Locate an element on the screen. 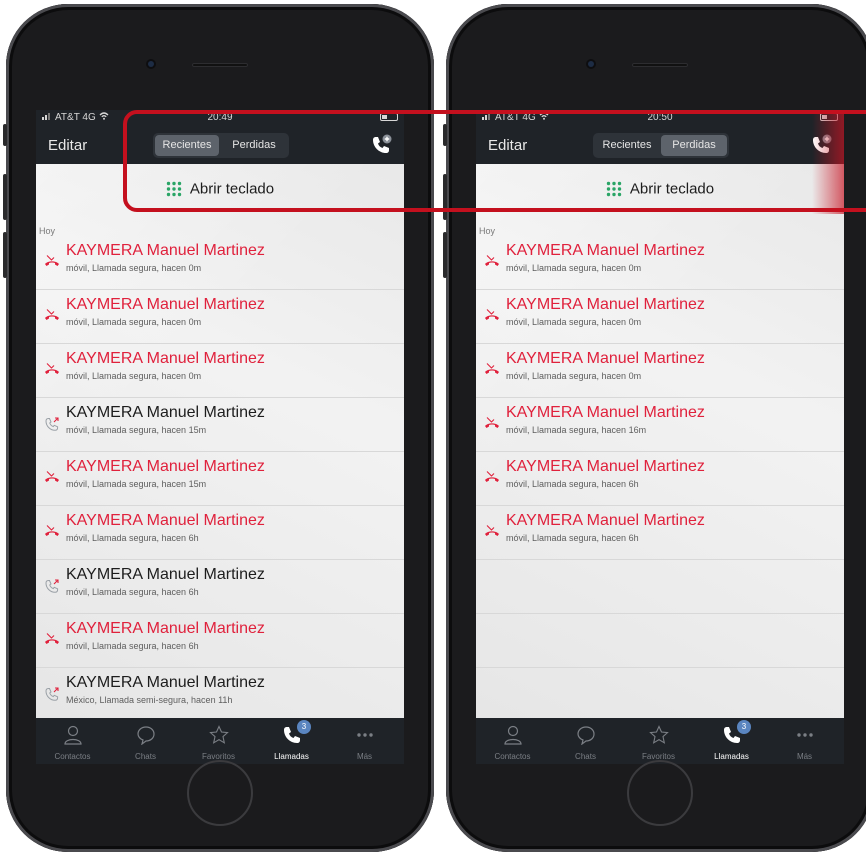 Image resolution: width=866 pixels, height=858 pixels. edit-button: Editar is located at coordinates (67, 145).